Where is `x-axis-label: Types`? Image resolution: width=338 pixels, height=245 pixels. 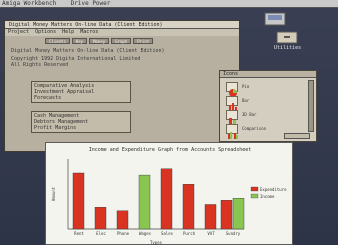
x-axis-label: Types is located at coordinates (156, 242).